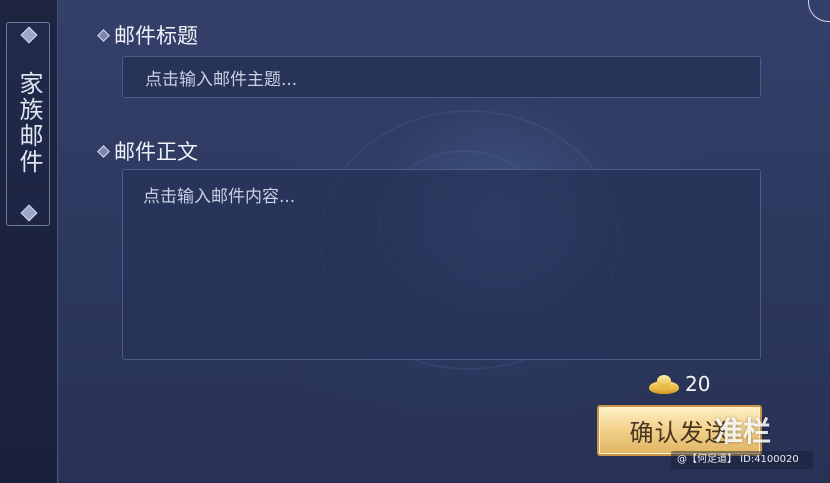 This screenshot has height=483, width=830. What do you see at coordinates (29, 241) in the screenshot?
I see `left-tab-bar: 家族邮件` at bounding box center [29, 241].